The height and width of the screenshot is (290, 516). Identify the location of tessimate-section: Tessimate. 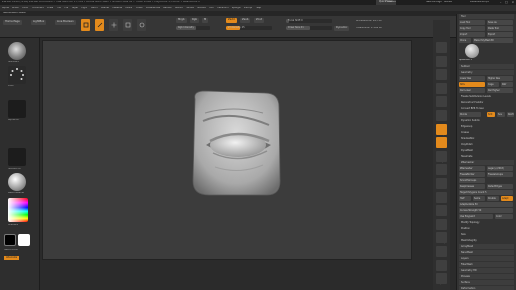
(486, 156).